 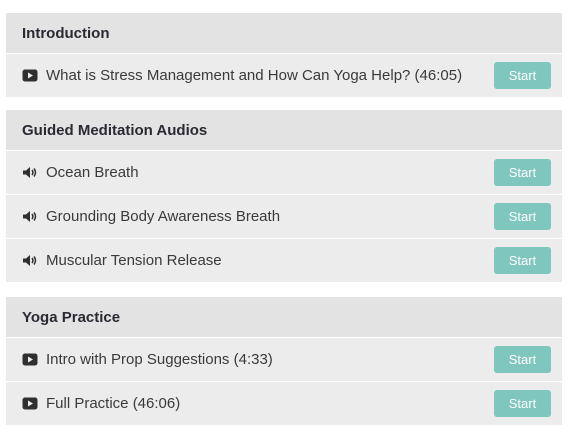 I want to click on lesson-title: Full Practice (46:06), so click(x=113, y=403).